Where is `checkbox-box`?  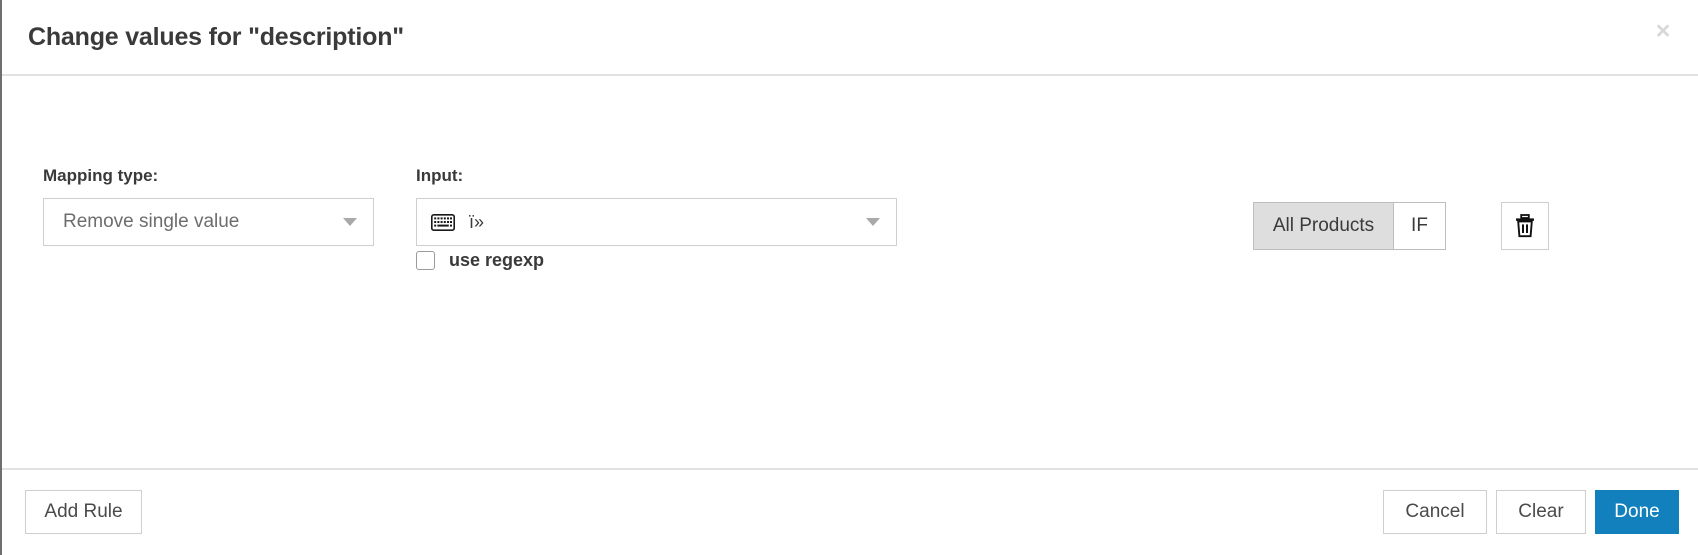 checkbox-box is located at coordinates (425, 260).